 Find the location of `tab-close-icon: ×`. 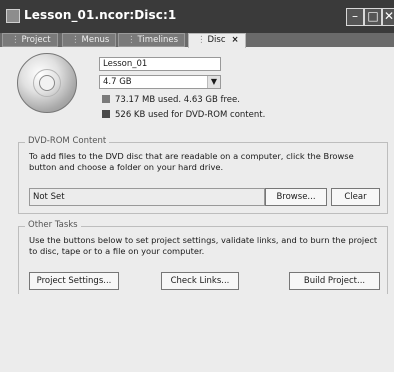

tab-close-icon: × is located at coordinates (235, 40).